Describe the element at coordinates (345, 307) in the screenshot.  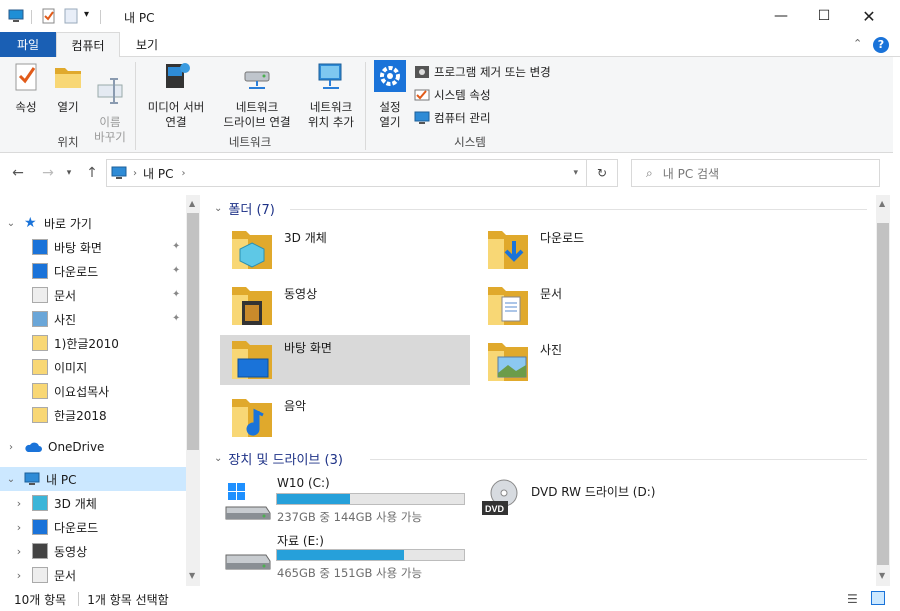
I see `folder-tile: 동영상` at that location.